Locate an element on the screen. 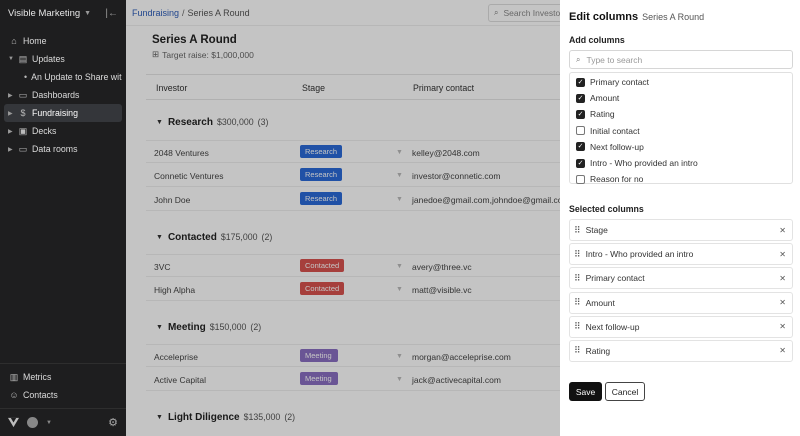 The image size is (800, 436). panel-title: Edit columns Series A Round is located at coordinates (636, 17).